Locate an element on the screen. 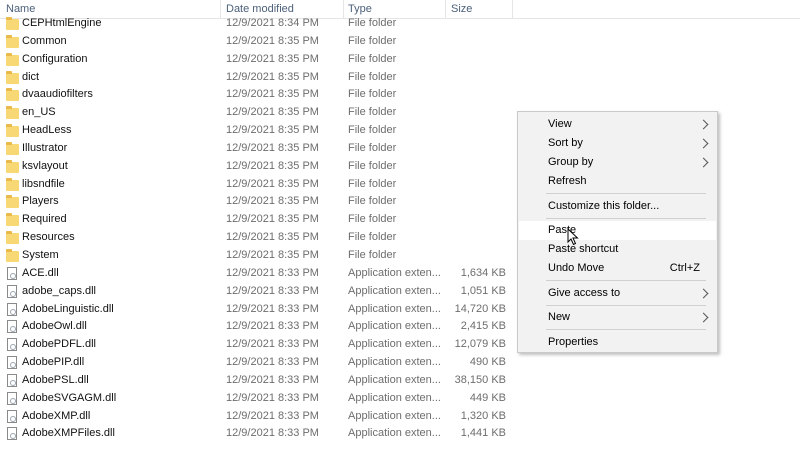  menu-item-label: Sort by is located at coordinates (565, 143).